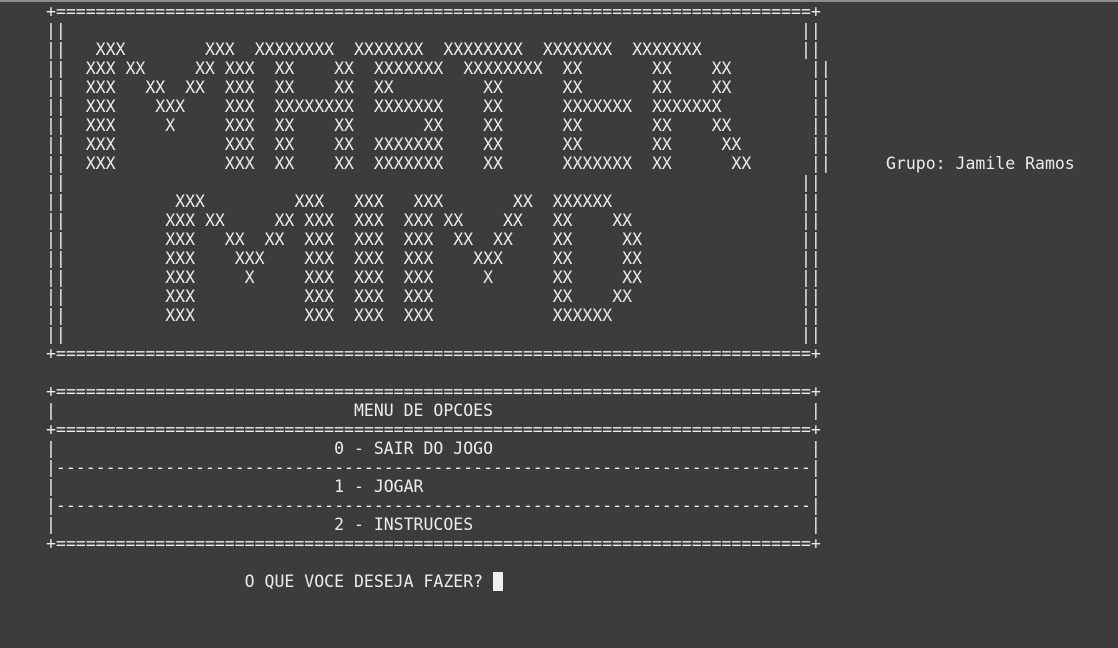  Describe the element at coordinates (433, 258) in the screenshot. I see `banner-art-line: || XXX XXX XXX XXX XXX XXX XX XX ||` at that location.